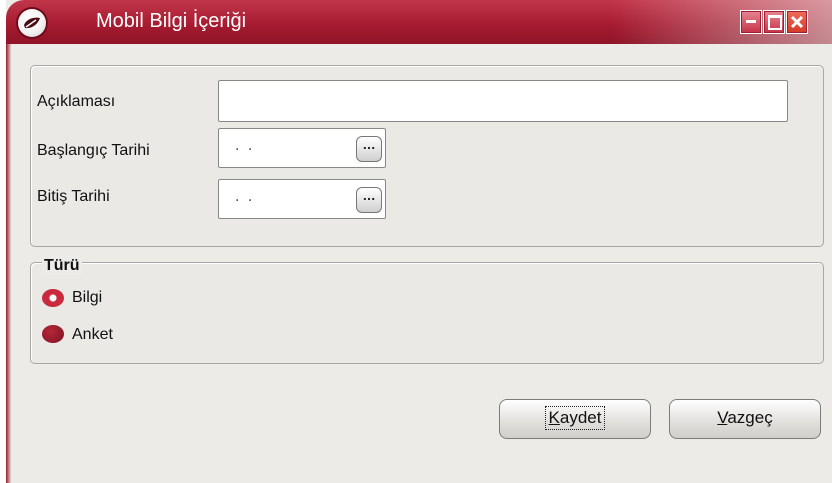 This screenshot has height=483, width=832. I want to click on maximize-button, so click(774, 22).